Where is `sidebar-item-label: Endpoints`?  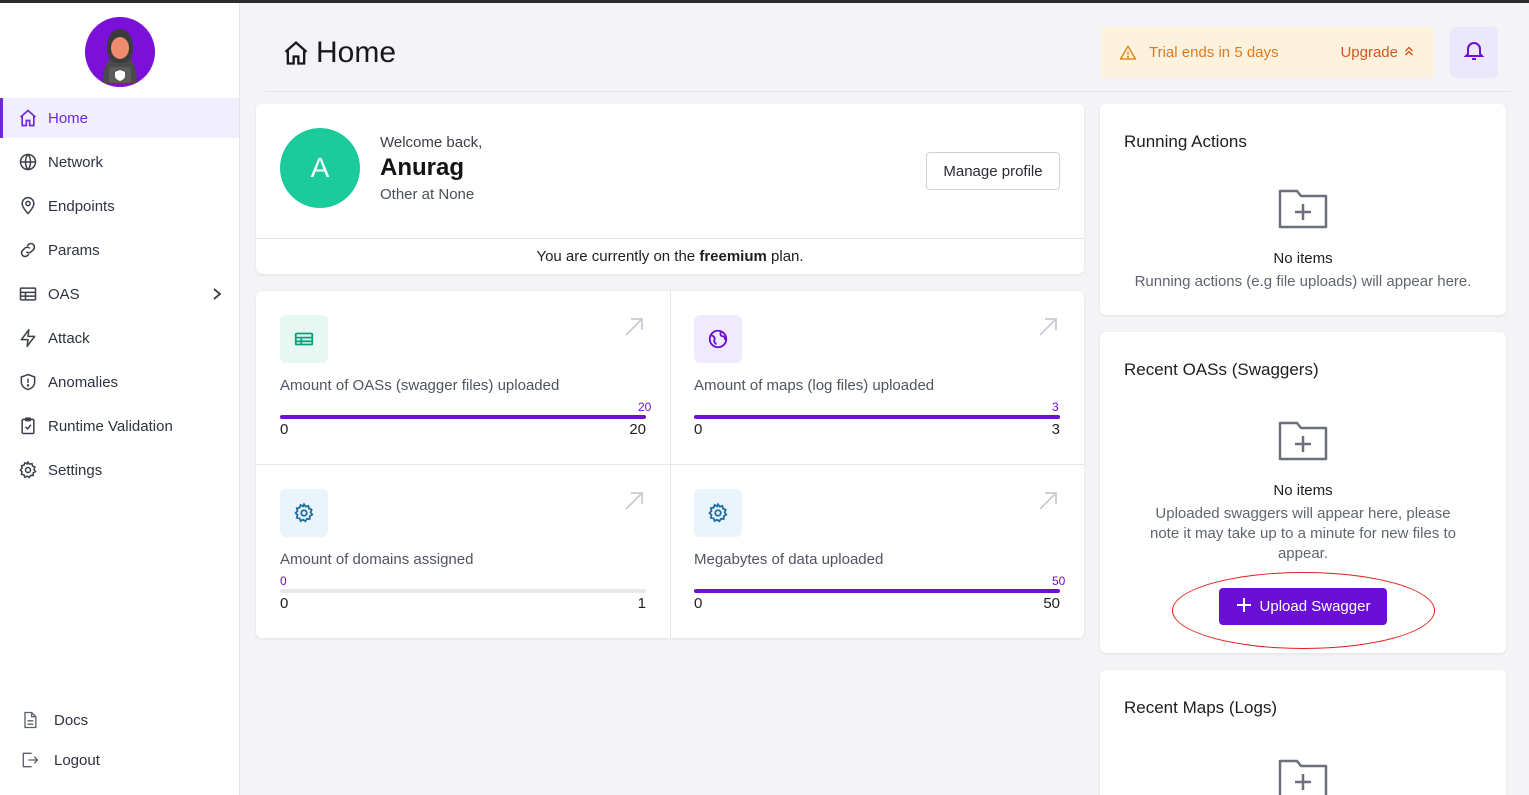
sidebar-item-label: Endpoints is located at coordinates (81, 206).